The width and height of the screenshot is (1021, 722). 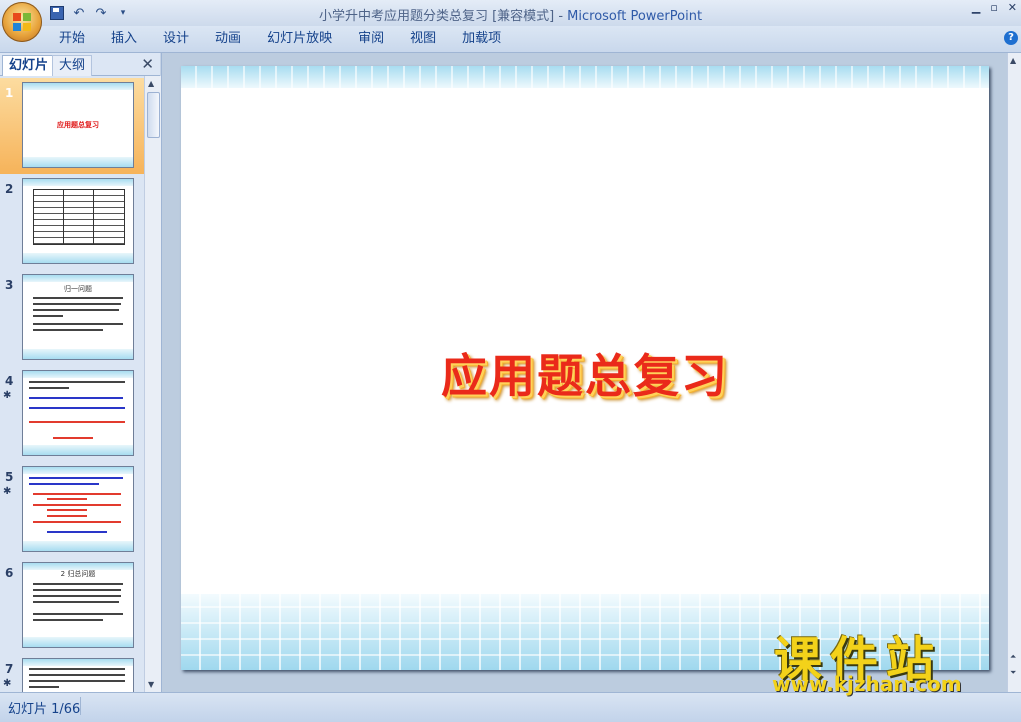 What do you see at coordinates (423, 39) in the screenshot?
I see `tab-view: 视图` at bounding box center [423, 39].